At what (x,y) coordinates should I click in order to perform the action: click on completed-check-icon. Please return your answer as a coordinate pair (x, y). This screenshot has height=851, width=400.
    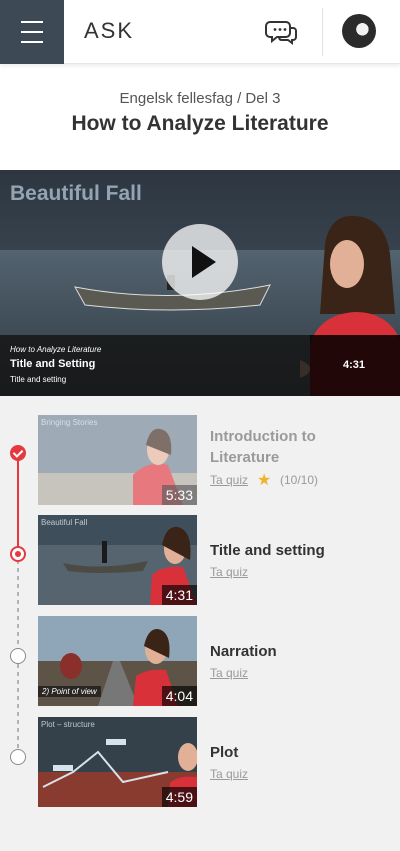
    Looking at the image, I should click on (18, 453).